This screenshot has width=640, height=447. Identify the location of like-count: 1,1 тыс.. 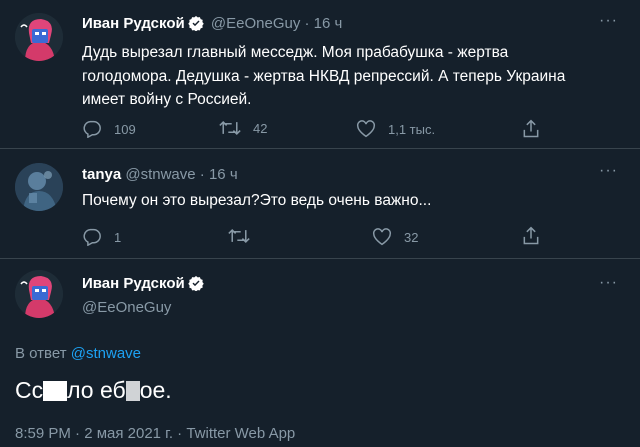
(412, 129).